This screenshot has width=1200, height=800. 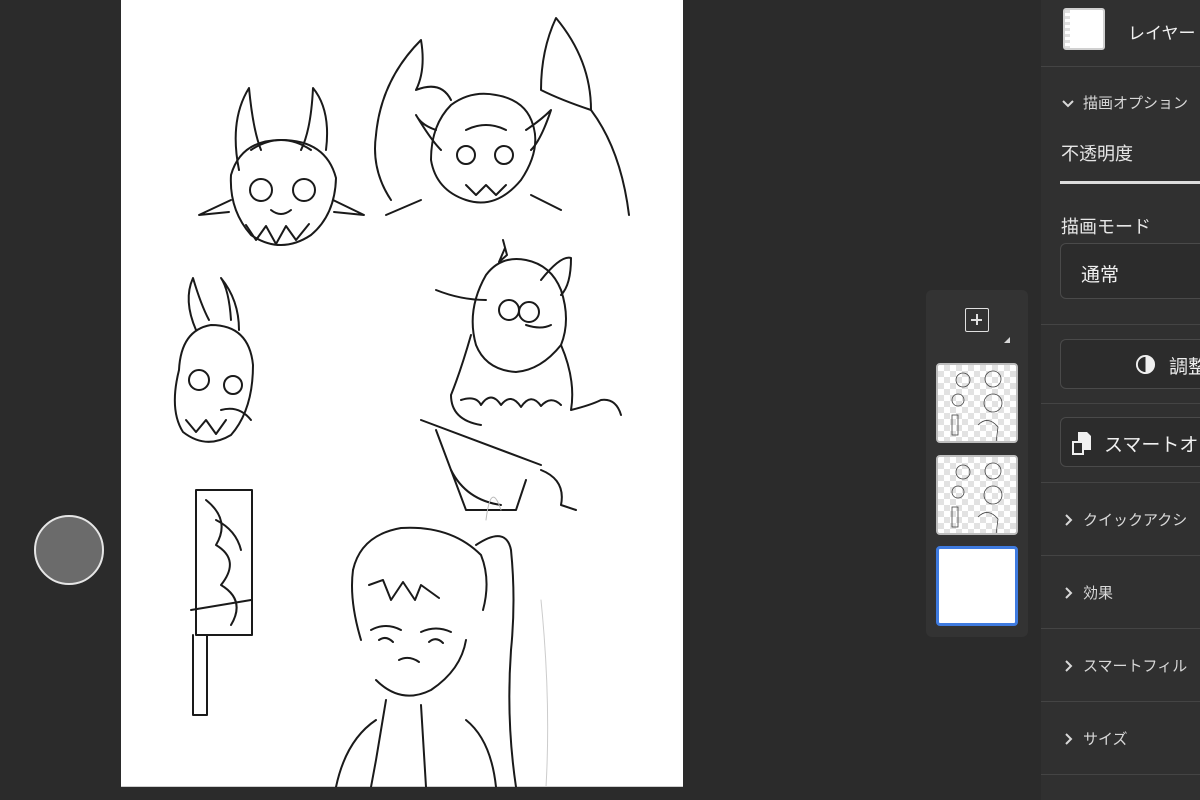 I want to click on layers-panel, so click(x=977, y=463).